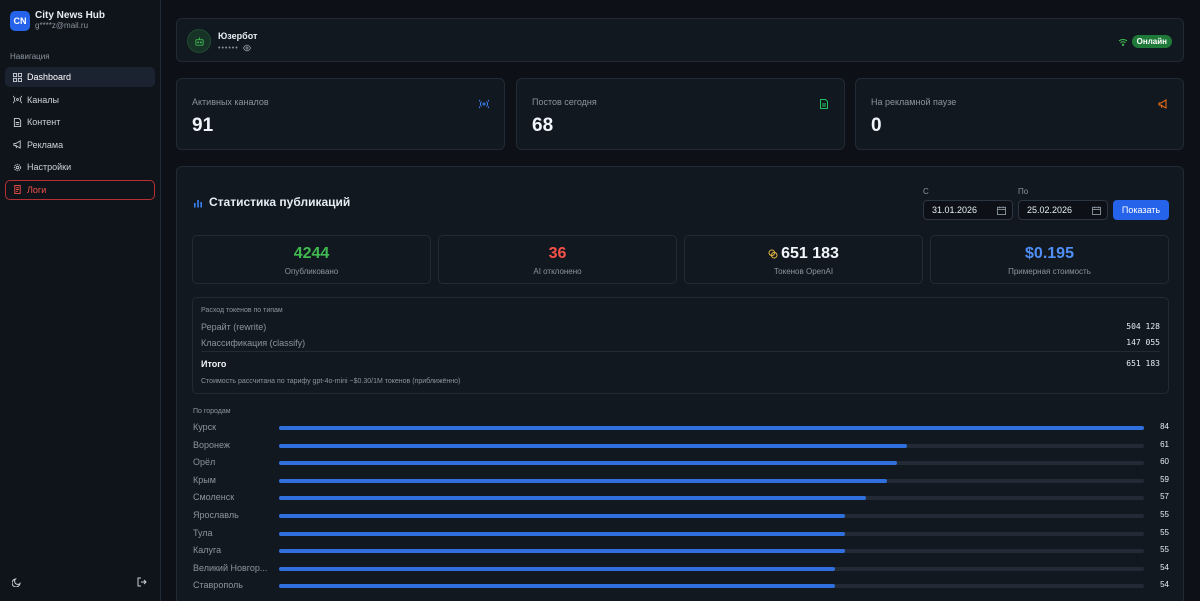 This screenshot has width=1200, height=601. I want to click on sidebar-item-logs: Логи, so click(80, 189).